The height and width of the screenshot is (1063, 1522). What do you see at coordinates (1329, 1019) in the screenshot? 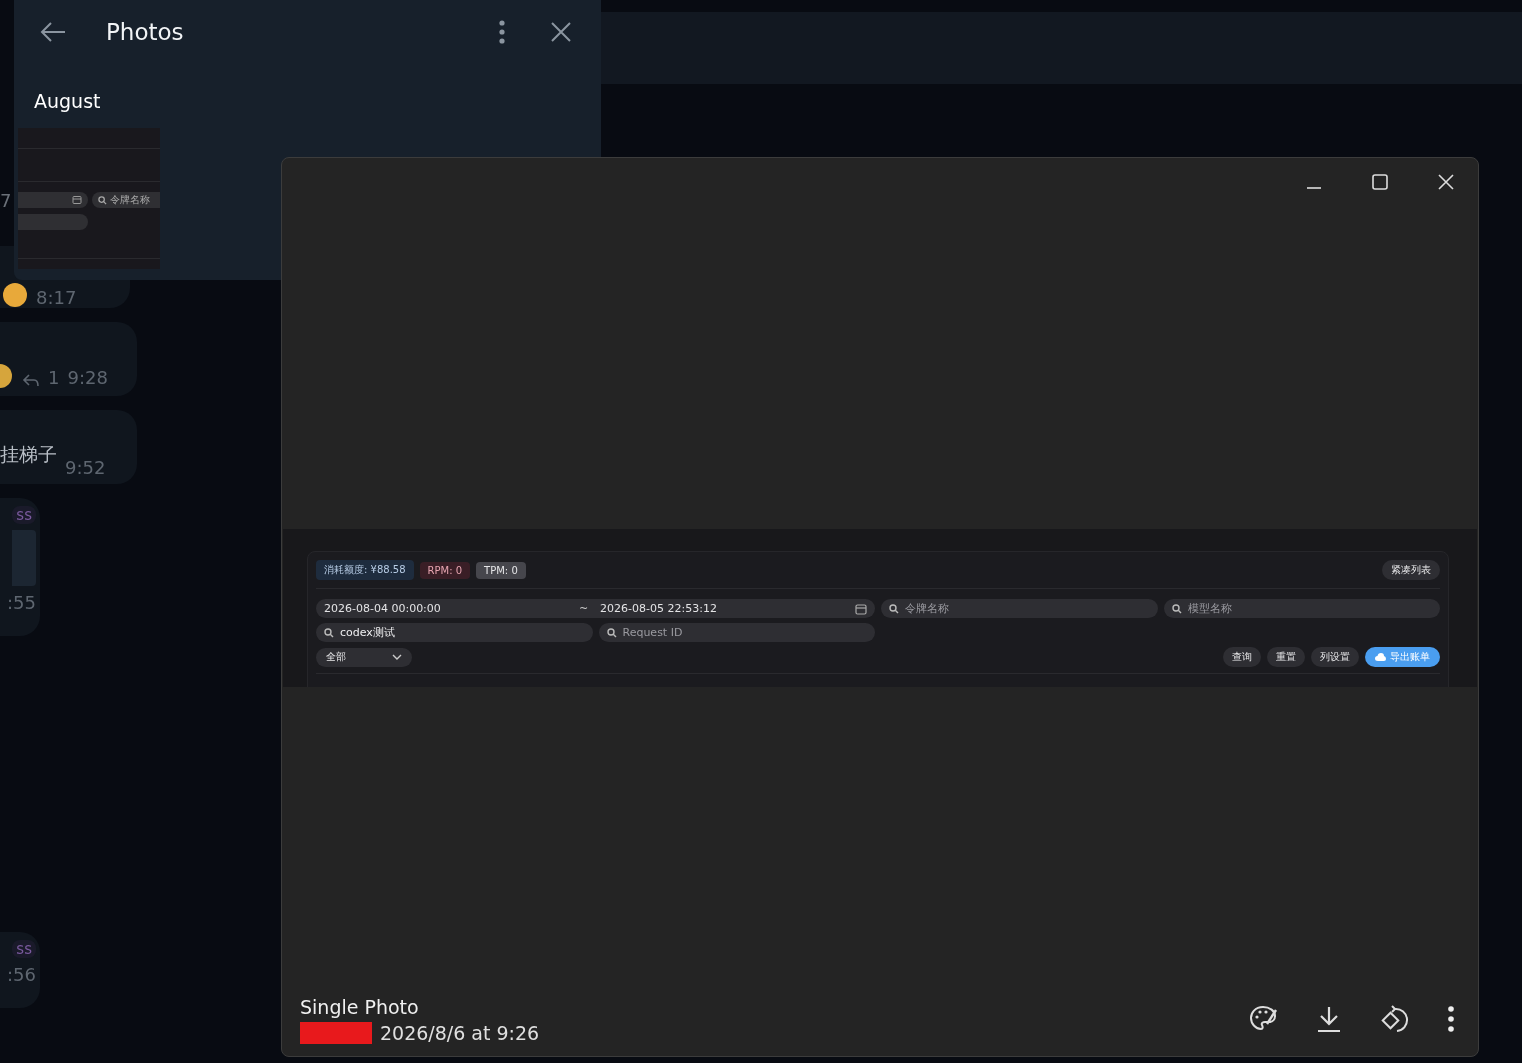
I see `download-icon` at bounding box center [1329, 1019].